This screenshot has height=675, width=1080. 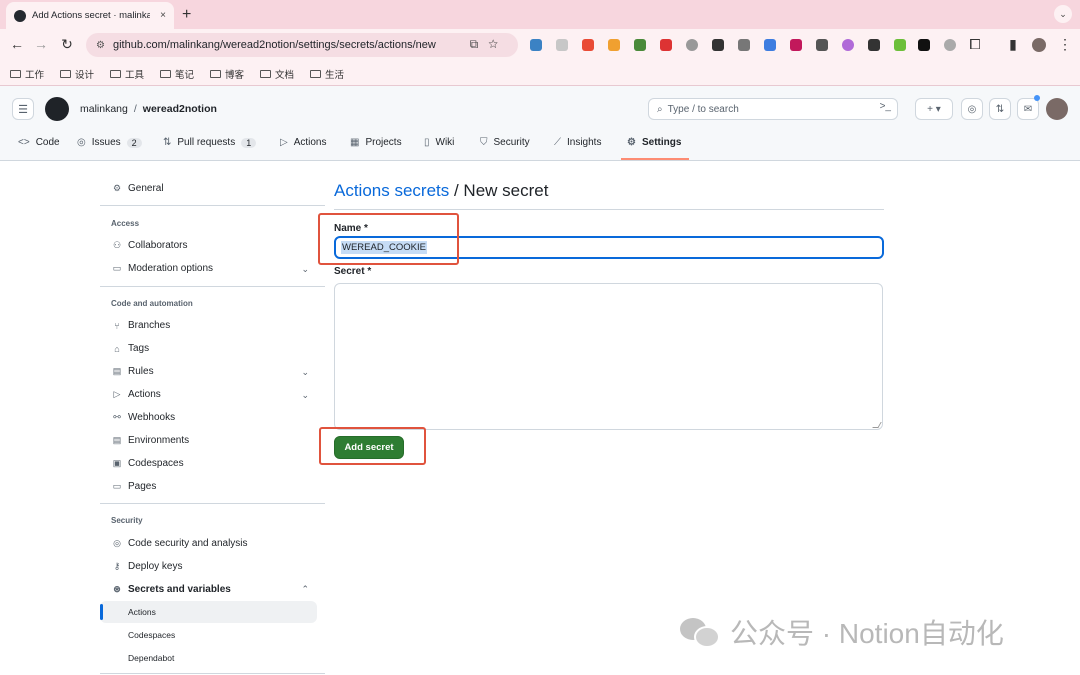 I want to click on sidebar-item-rules: ▤ Rules, so click(x=132, y=371).